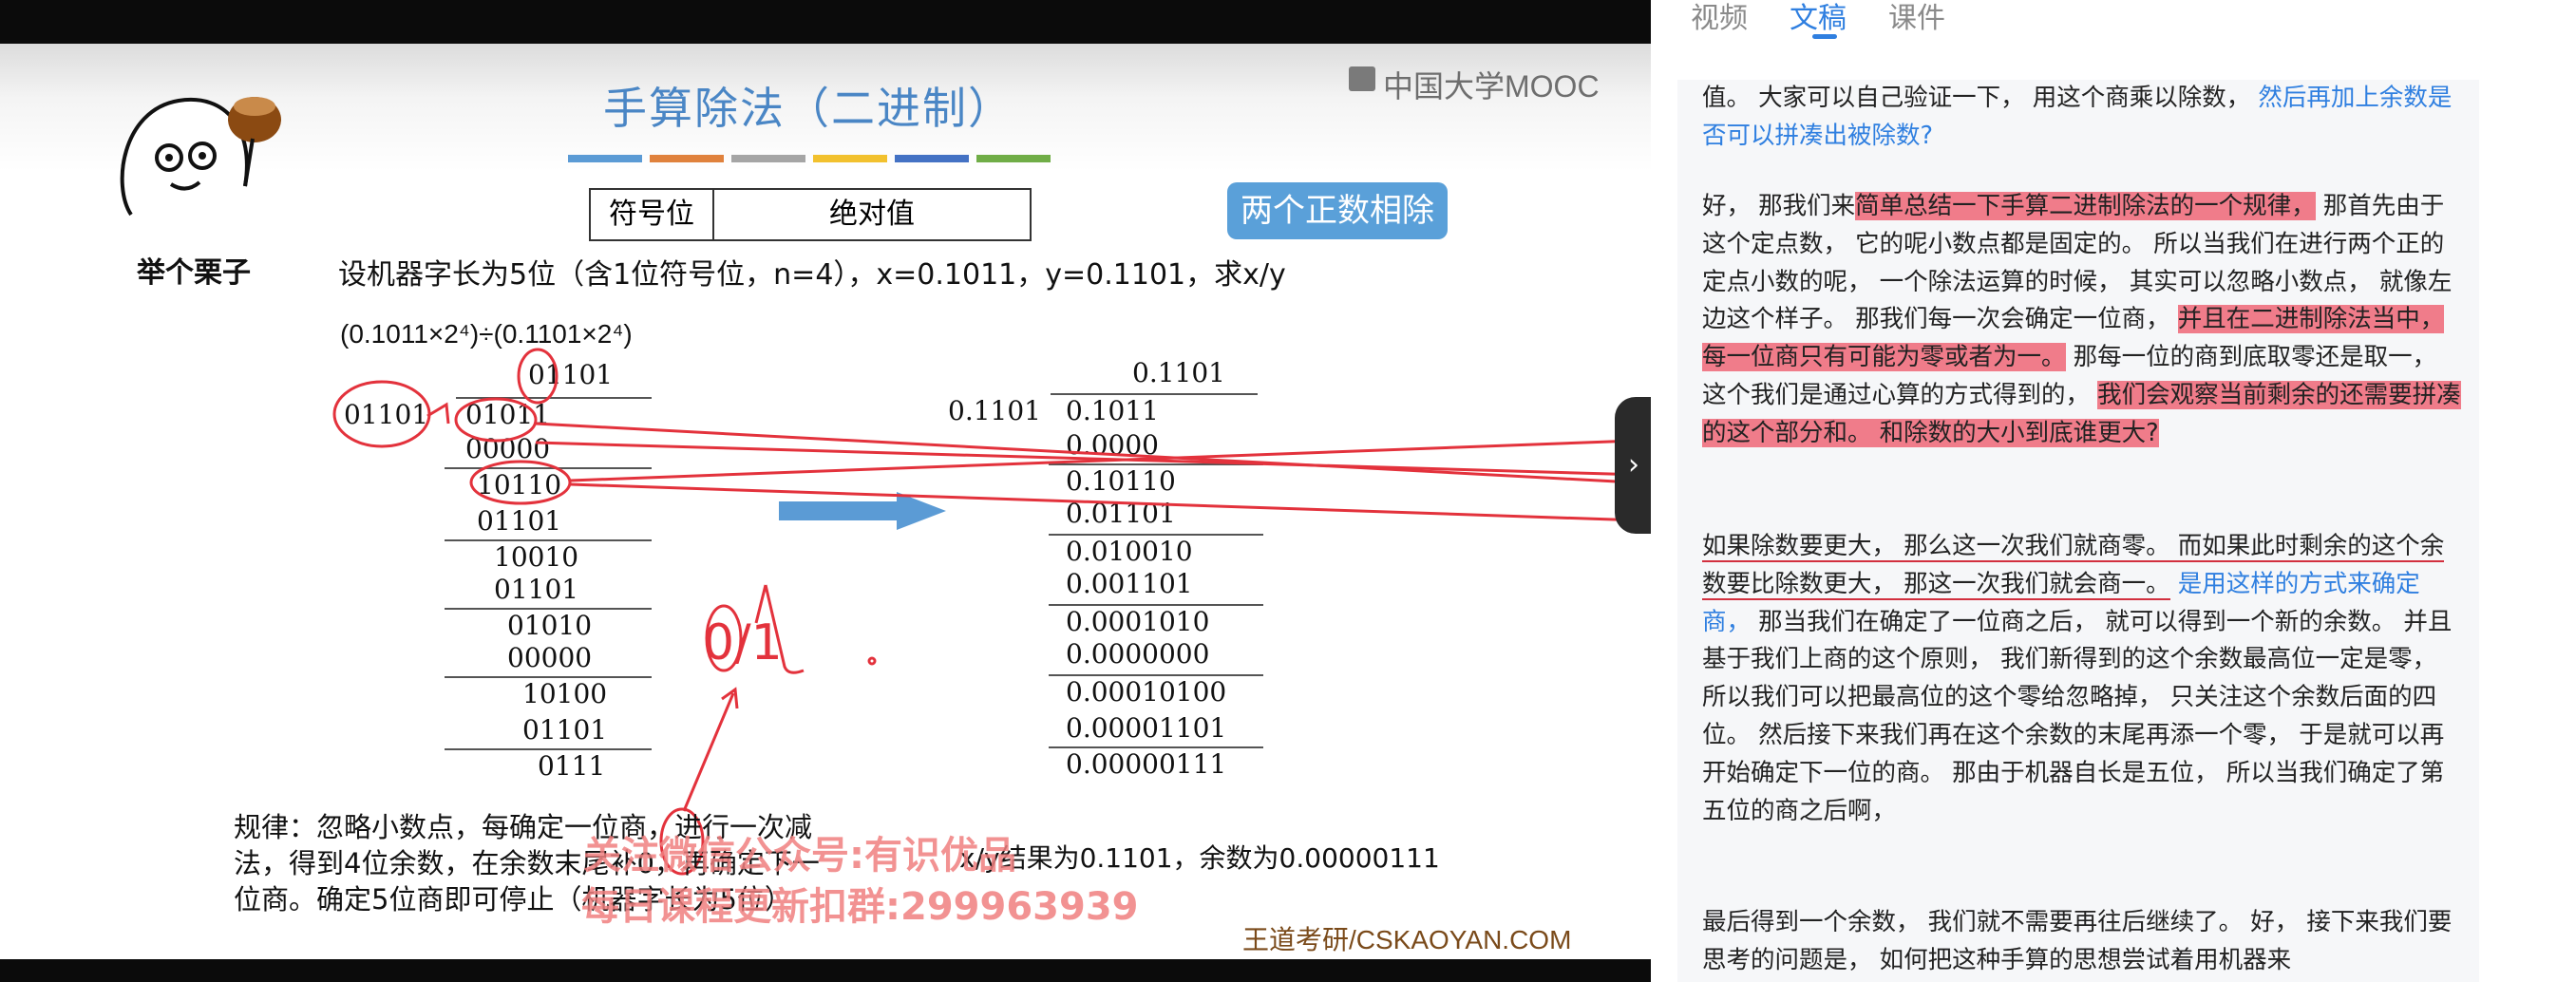  Describe the element at coordinates (860, 907) in the screenshot. I see `watermark-qq-group: 每日课程更新扣群:299963939` at that location.